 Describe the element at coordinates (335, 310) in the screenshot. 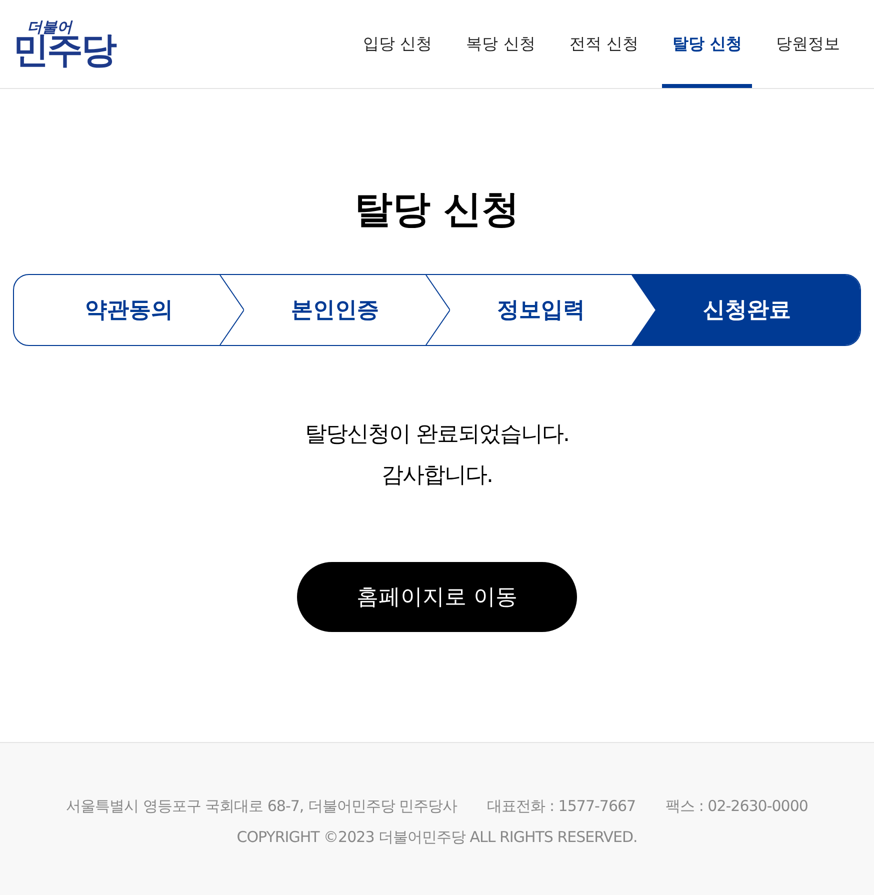

I see `step-label: 본인인증` at that location.